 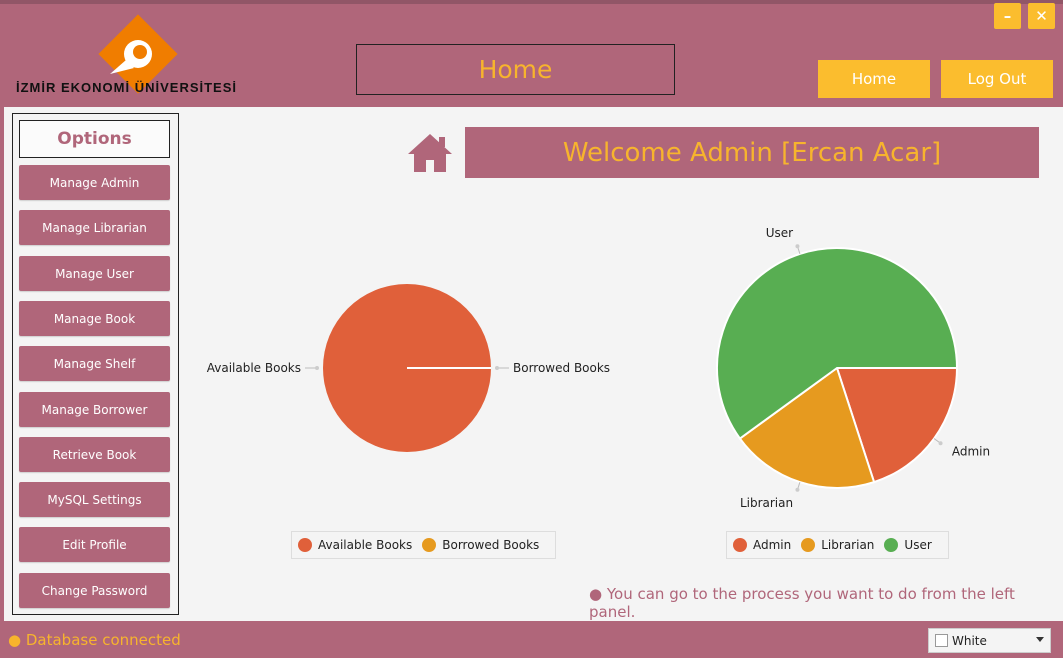 What do you see at coordinates (971, 451) in the screenshot?
I see `slice-label: Admin` at bounding box center [971, 451].